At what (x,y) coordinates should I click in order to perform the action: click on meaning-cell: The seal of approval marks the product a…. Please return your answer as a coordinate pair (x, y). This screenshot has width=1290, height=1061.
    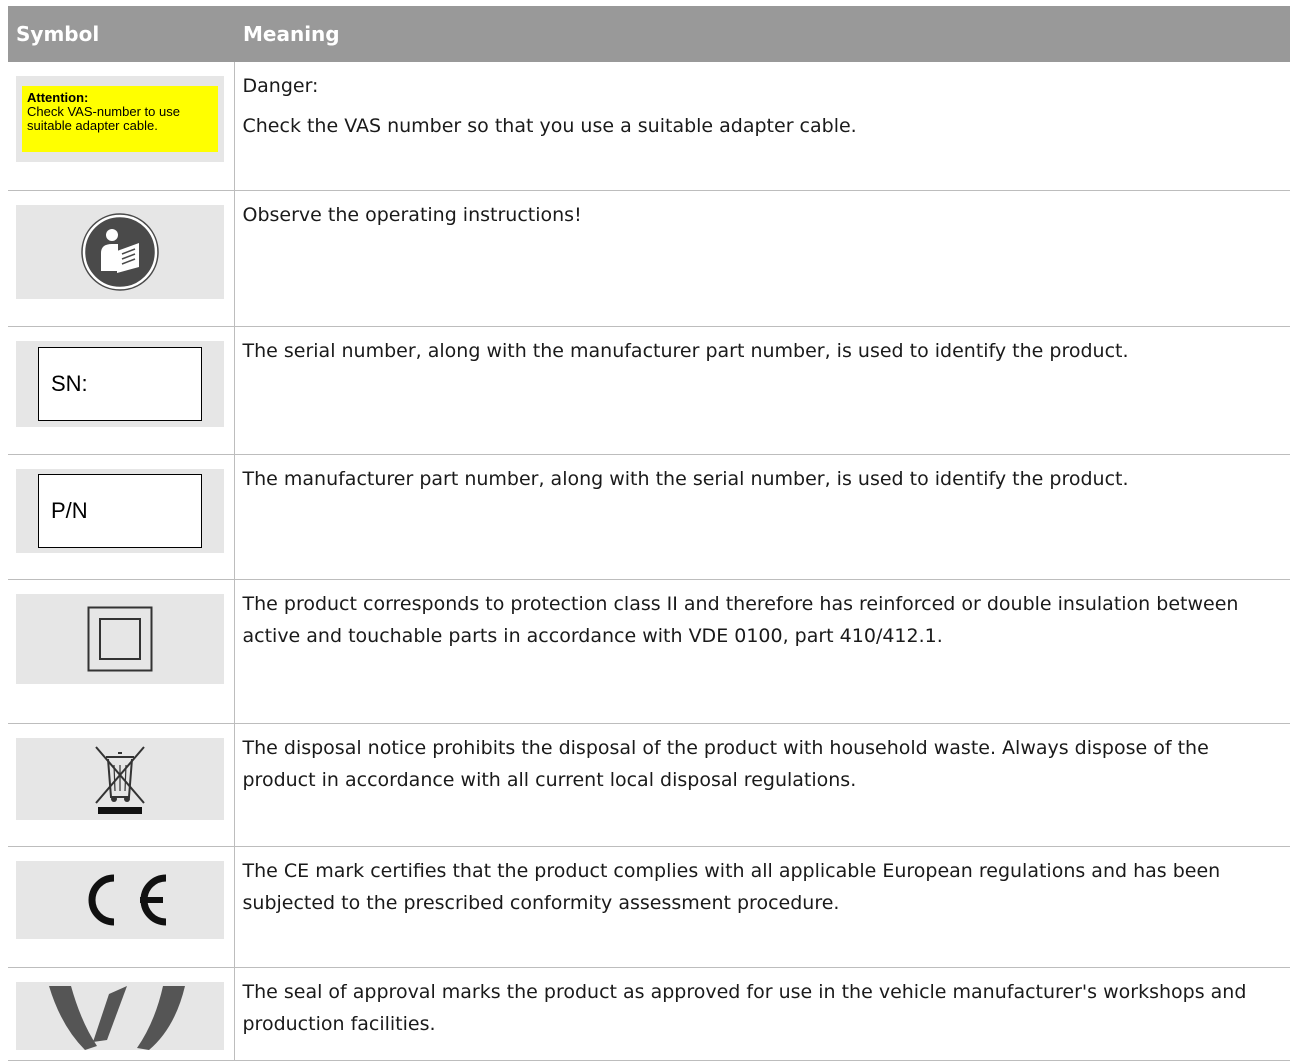
    Looking at the image, I should click on (762, 1014).